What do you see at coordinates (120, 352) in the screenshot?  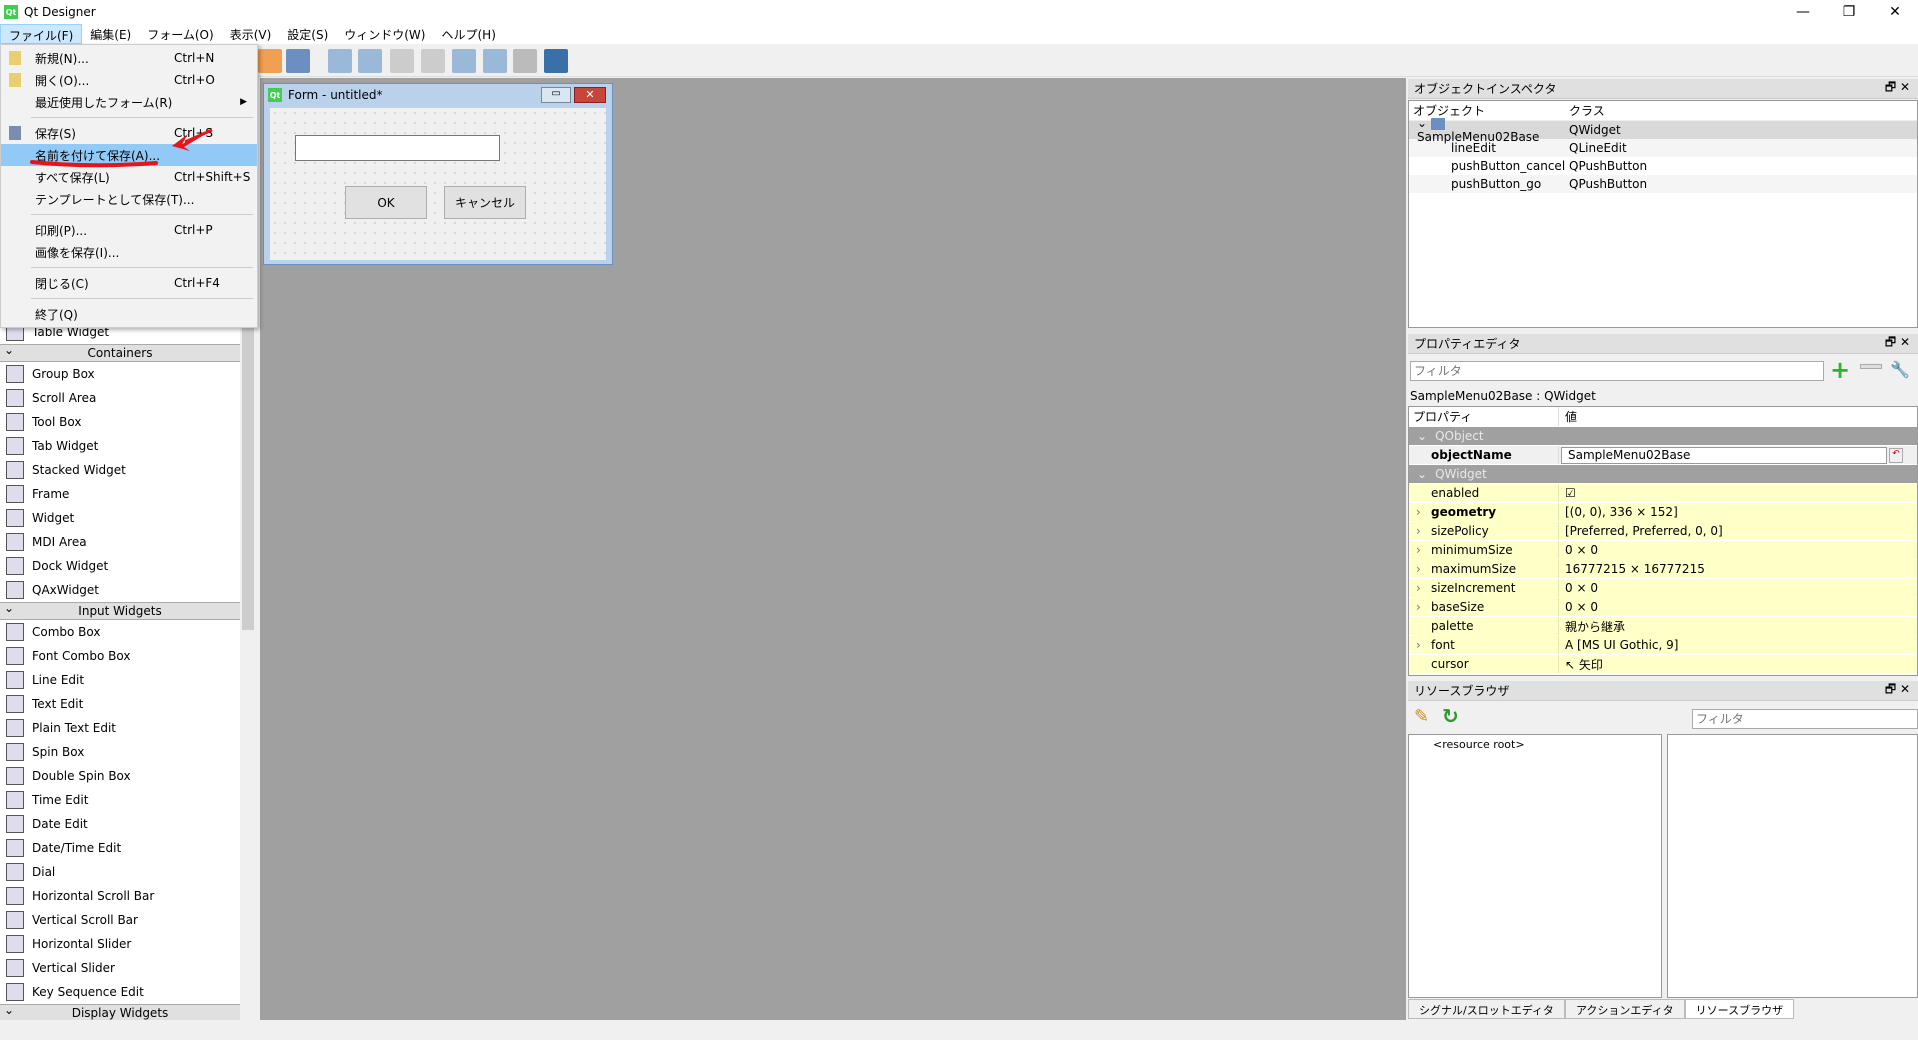 I see `widget-category: Containers` at bounding box center [120, 352].